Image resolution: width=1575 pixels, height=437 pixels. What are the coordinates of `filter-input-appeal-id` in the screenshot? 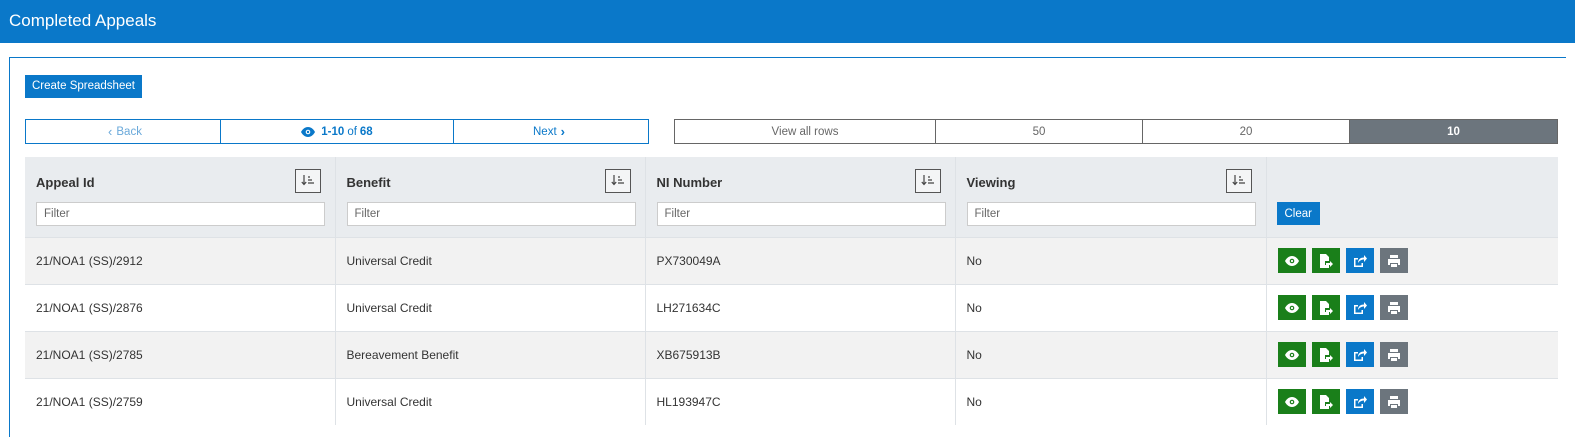 It's located at (180, 214).